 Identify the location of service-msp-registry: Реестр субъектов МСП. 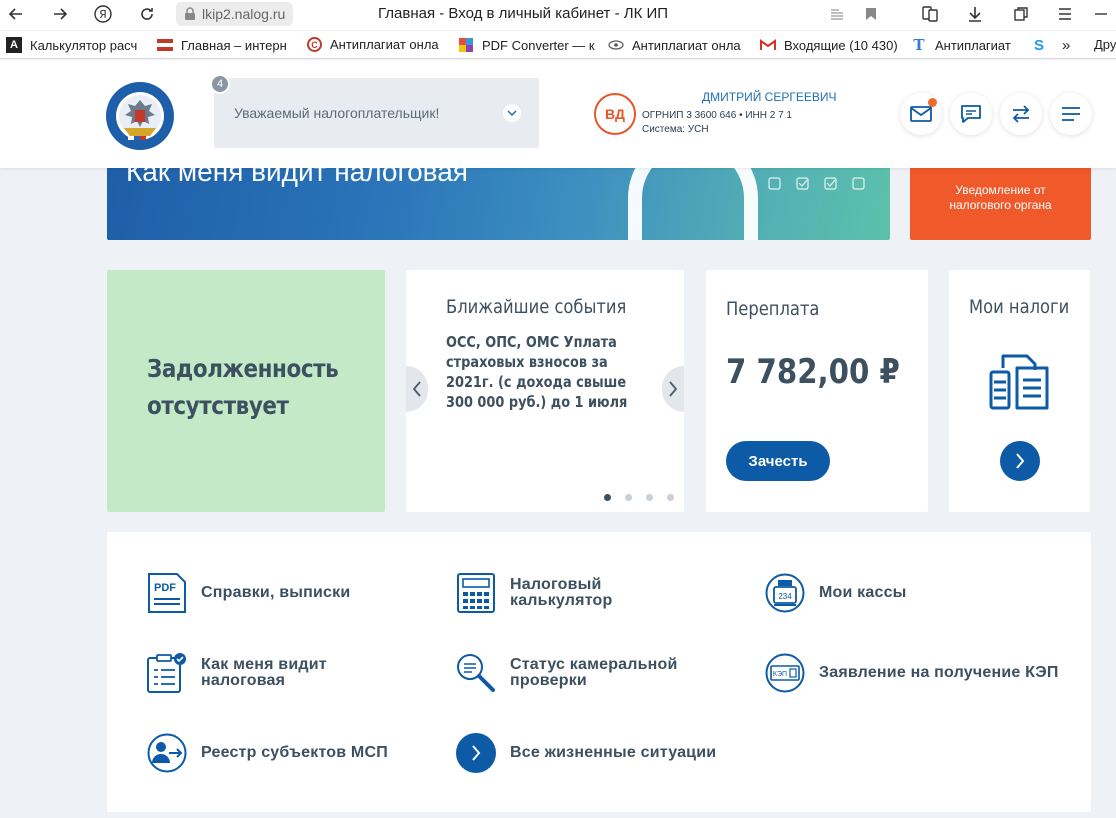
(267, 753).